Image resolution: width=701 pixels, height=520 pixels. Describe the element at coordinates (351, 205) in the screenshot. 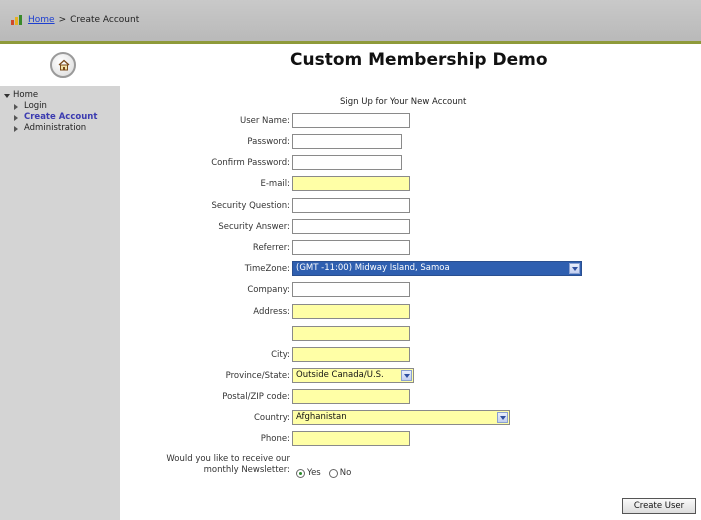

I see `security-question-input` at that location.